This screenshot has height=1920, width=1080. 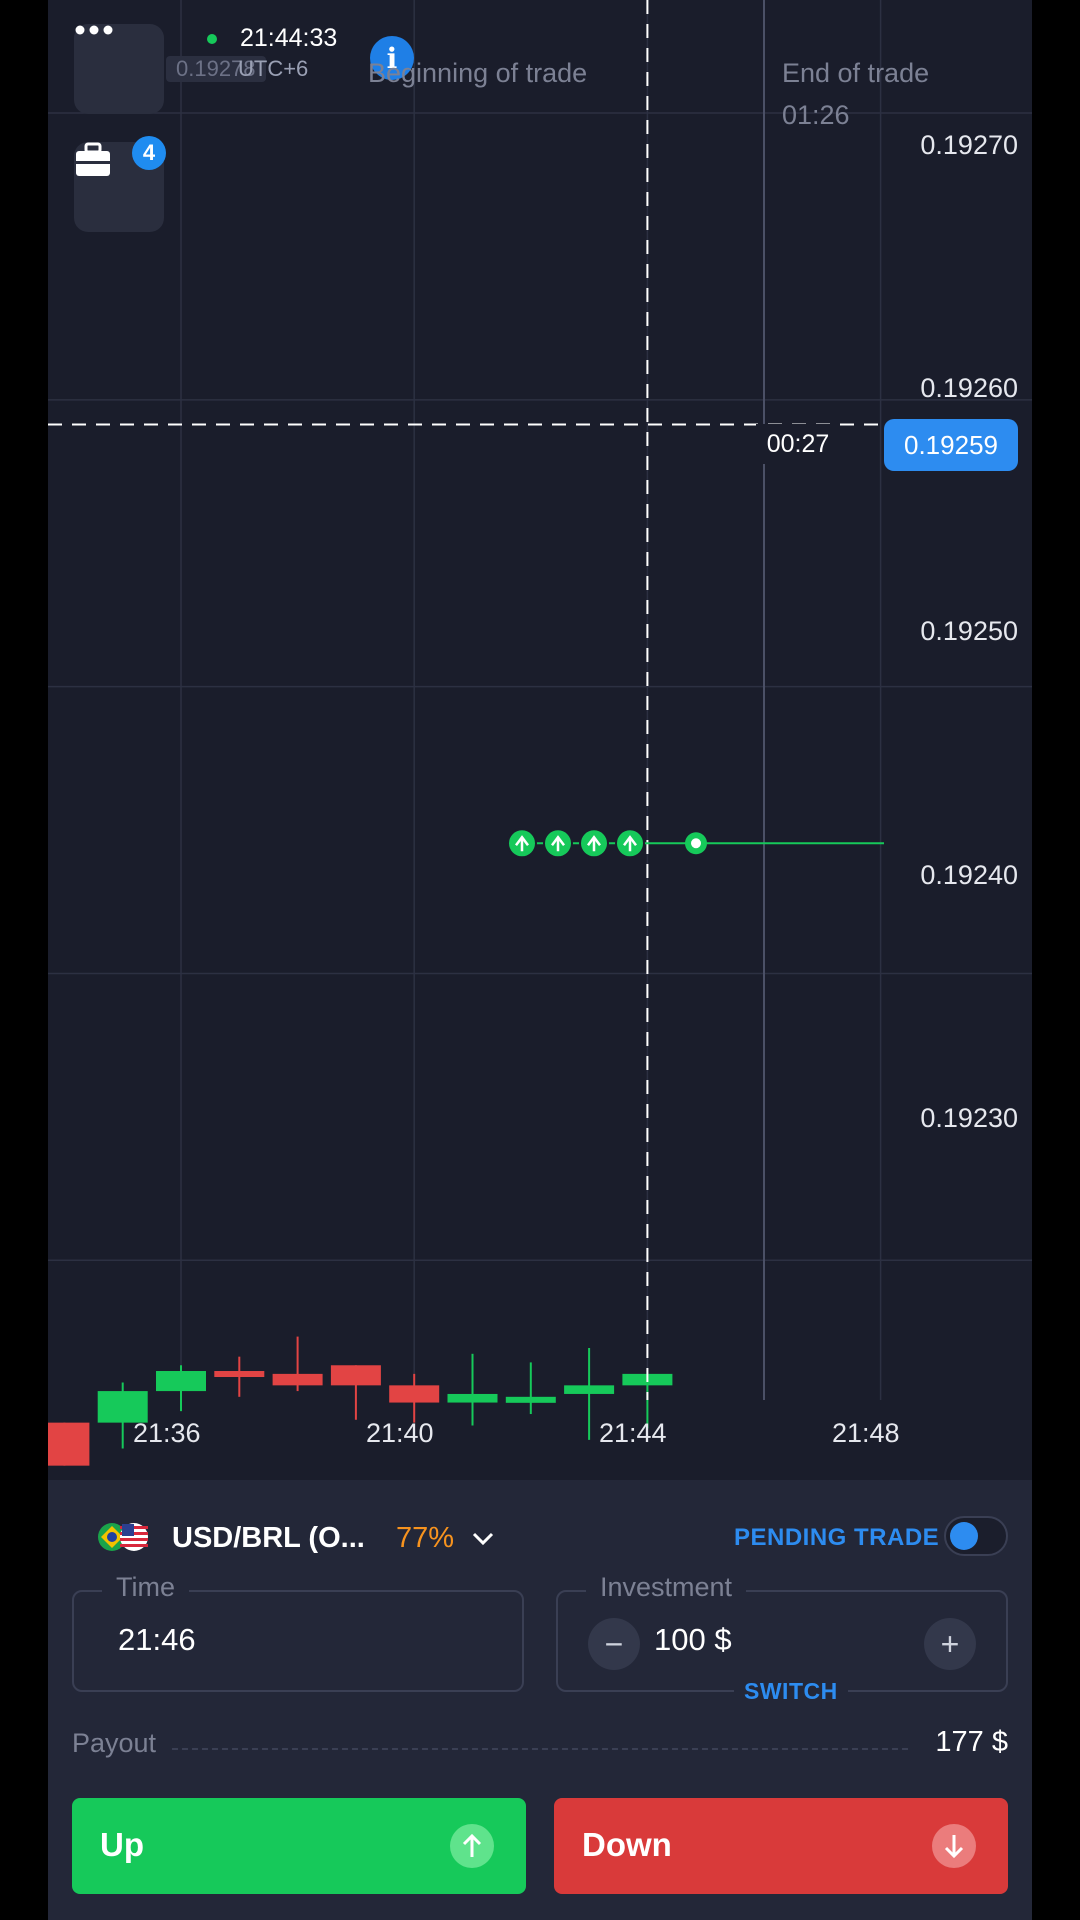 What do you see at coordinates (969, 631) in the screenshot?
I see `y-tick-label: 0.19250` at bounding box center [969, 631].